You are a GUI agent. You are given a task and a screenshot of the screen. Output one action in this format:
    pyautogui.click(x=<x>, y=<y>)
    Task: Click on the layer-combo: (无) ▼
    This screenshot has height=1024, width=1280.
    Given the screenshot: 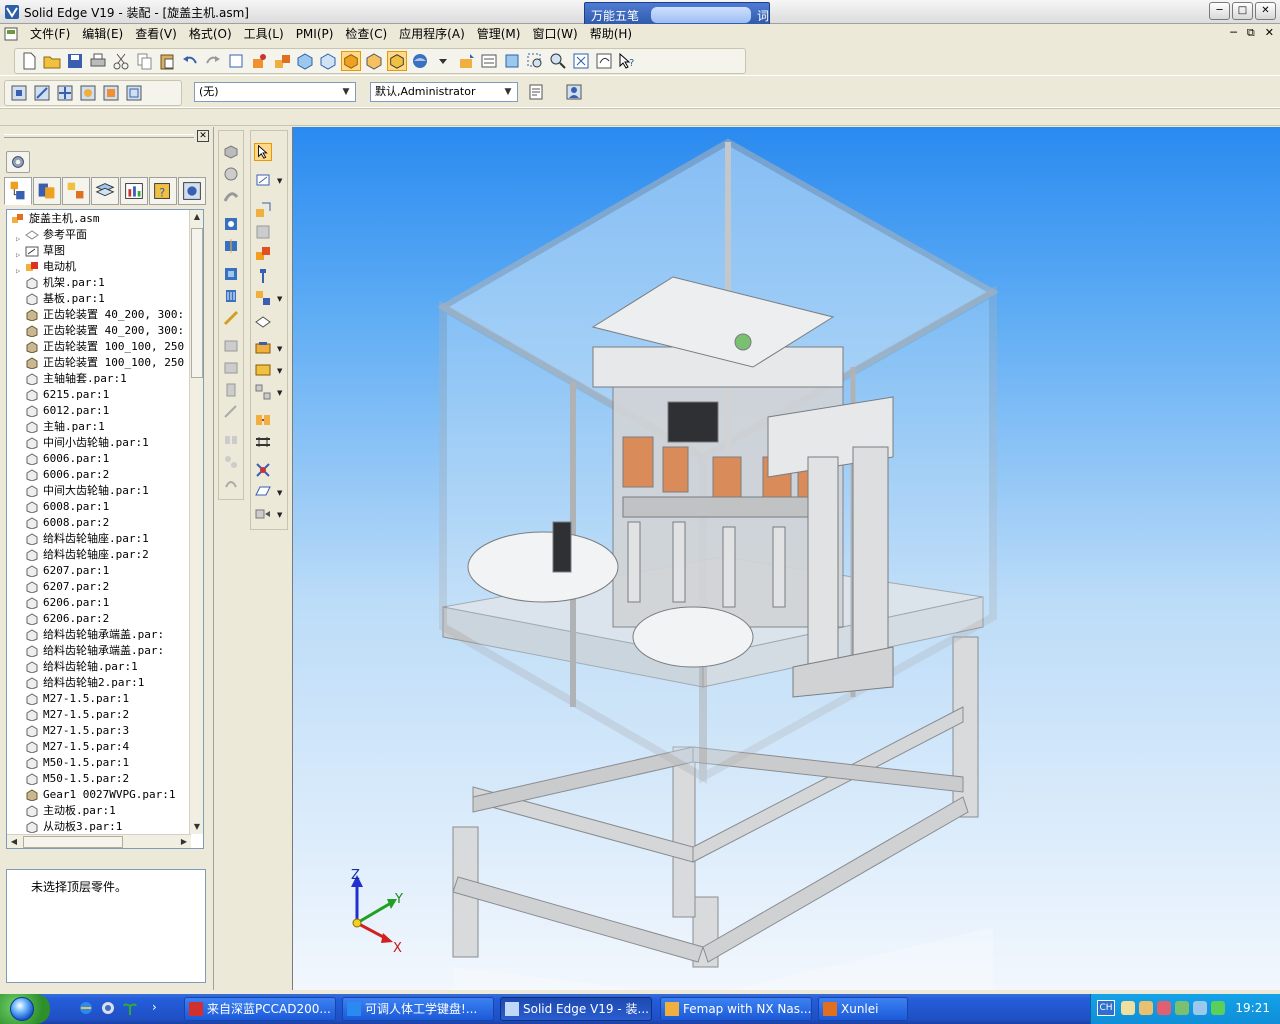 What is the action you would take?
    pyautogui.click(x=275, y=92)
    